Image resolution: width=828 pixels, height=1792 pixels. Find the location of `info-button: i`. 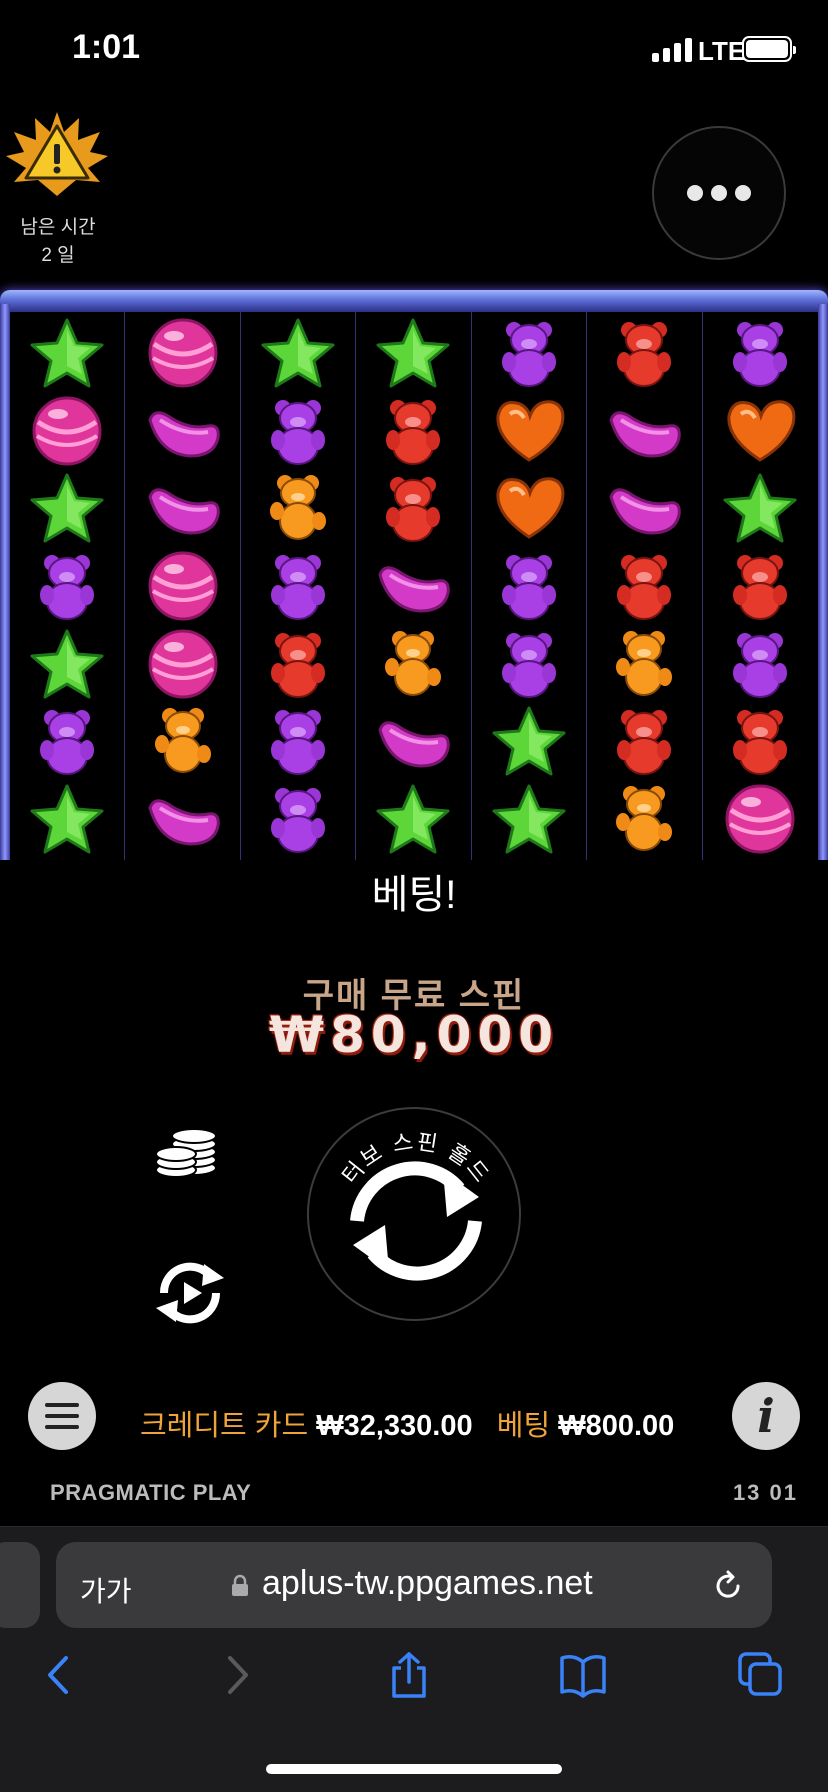

info-button: i is located at coordinates (766, 1416).